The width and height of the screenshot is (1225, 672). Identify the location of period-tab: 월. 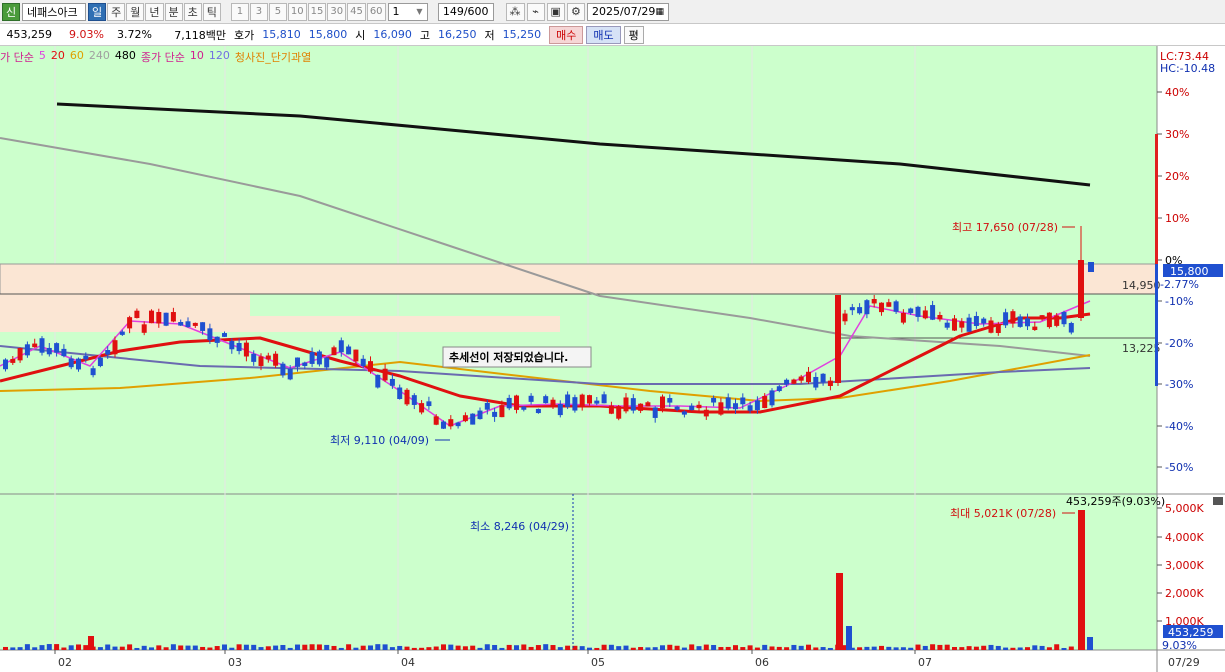
(135, 11).